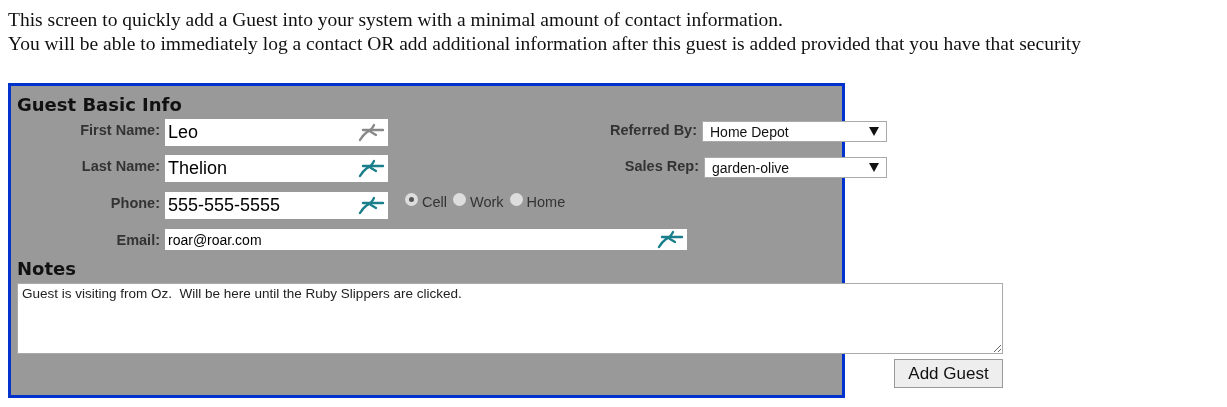 This screenshot has width=1227, height=407. I want to click on field-label: First Name:, so click(119, 129).